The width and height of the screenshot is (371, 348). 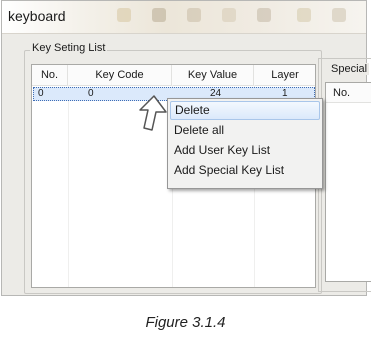 What do you see at coordinates (37, 16) in the screenshot?
I see `window-title: keyboard` at bounding box center [37, 16].